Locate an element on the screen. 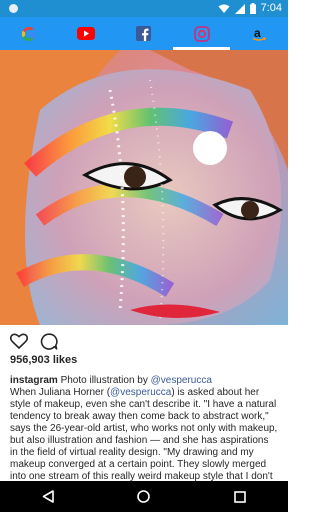 This screenshot has height=512, width=320. heart-icon is located at coordinates (19, 341).